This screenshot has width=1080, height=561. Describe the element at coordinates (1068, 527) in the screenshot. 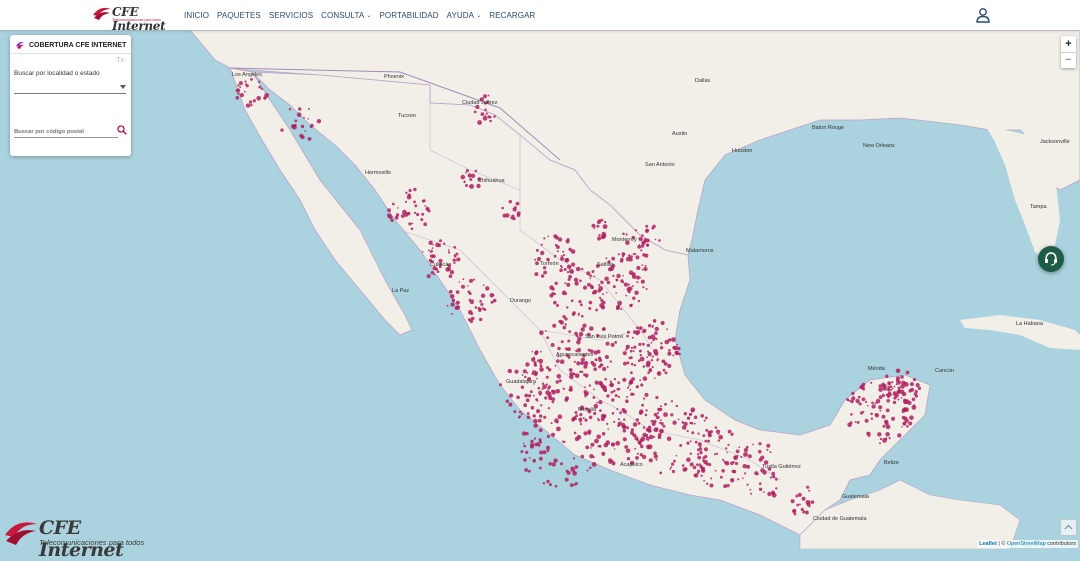

I see `scroll-top-button` at that location.